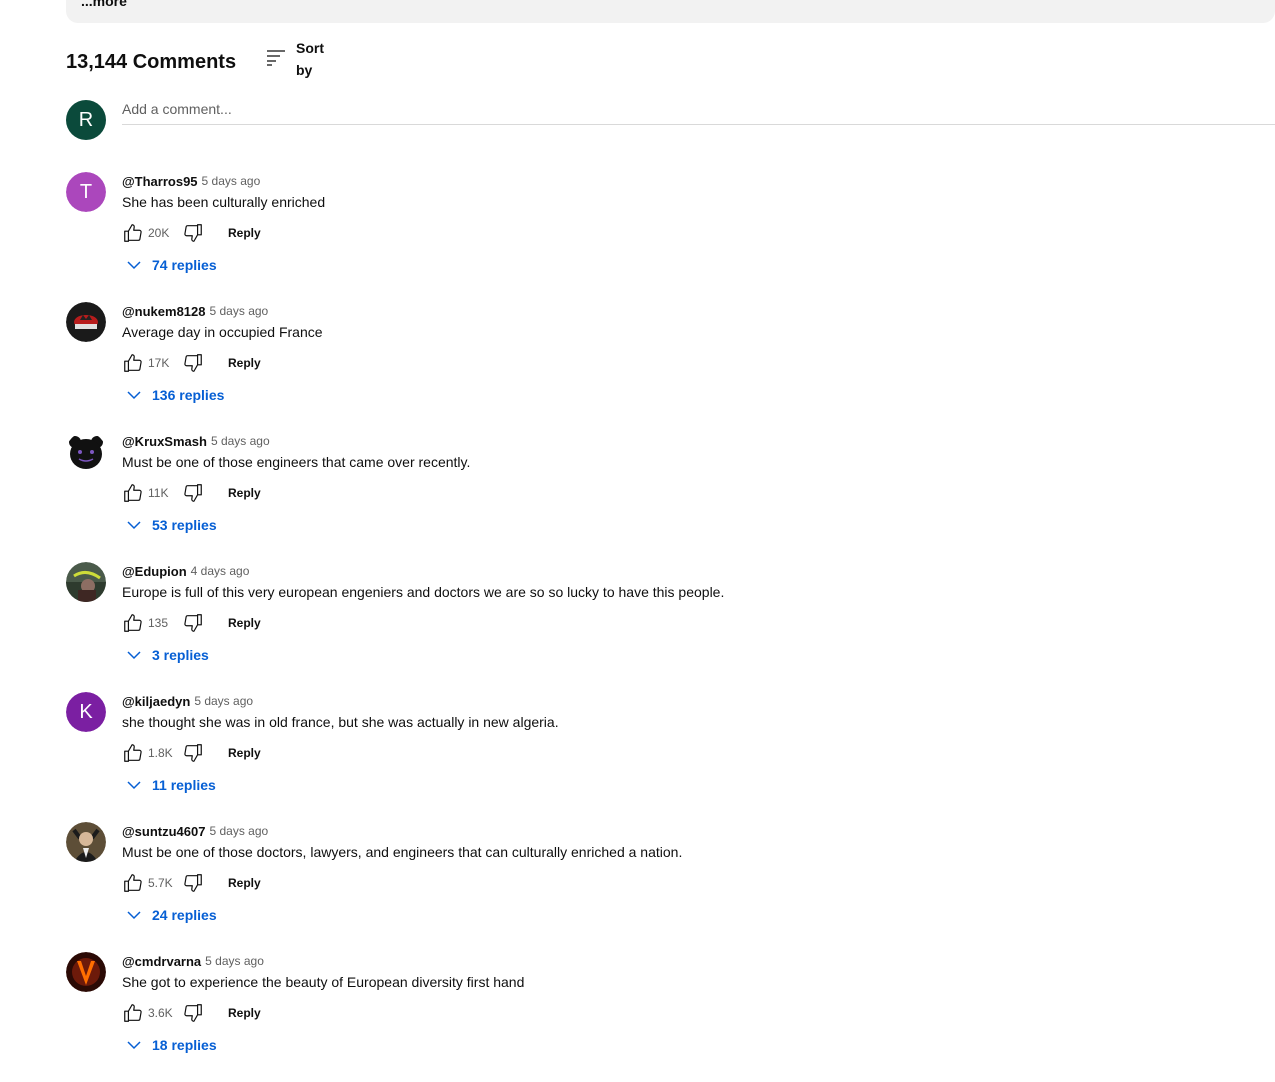 The image size is (1275, 1082). I want to click on description-box: ...more, so click(670, 11).